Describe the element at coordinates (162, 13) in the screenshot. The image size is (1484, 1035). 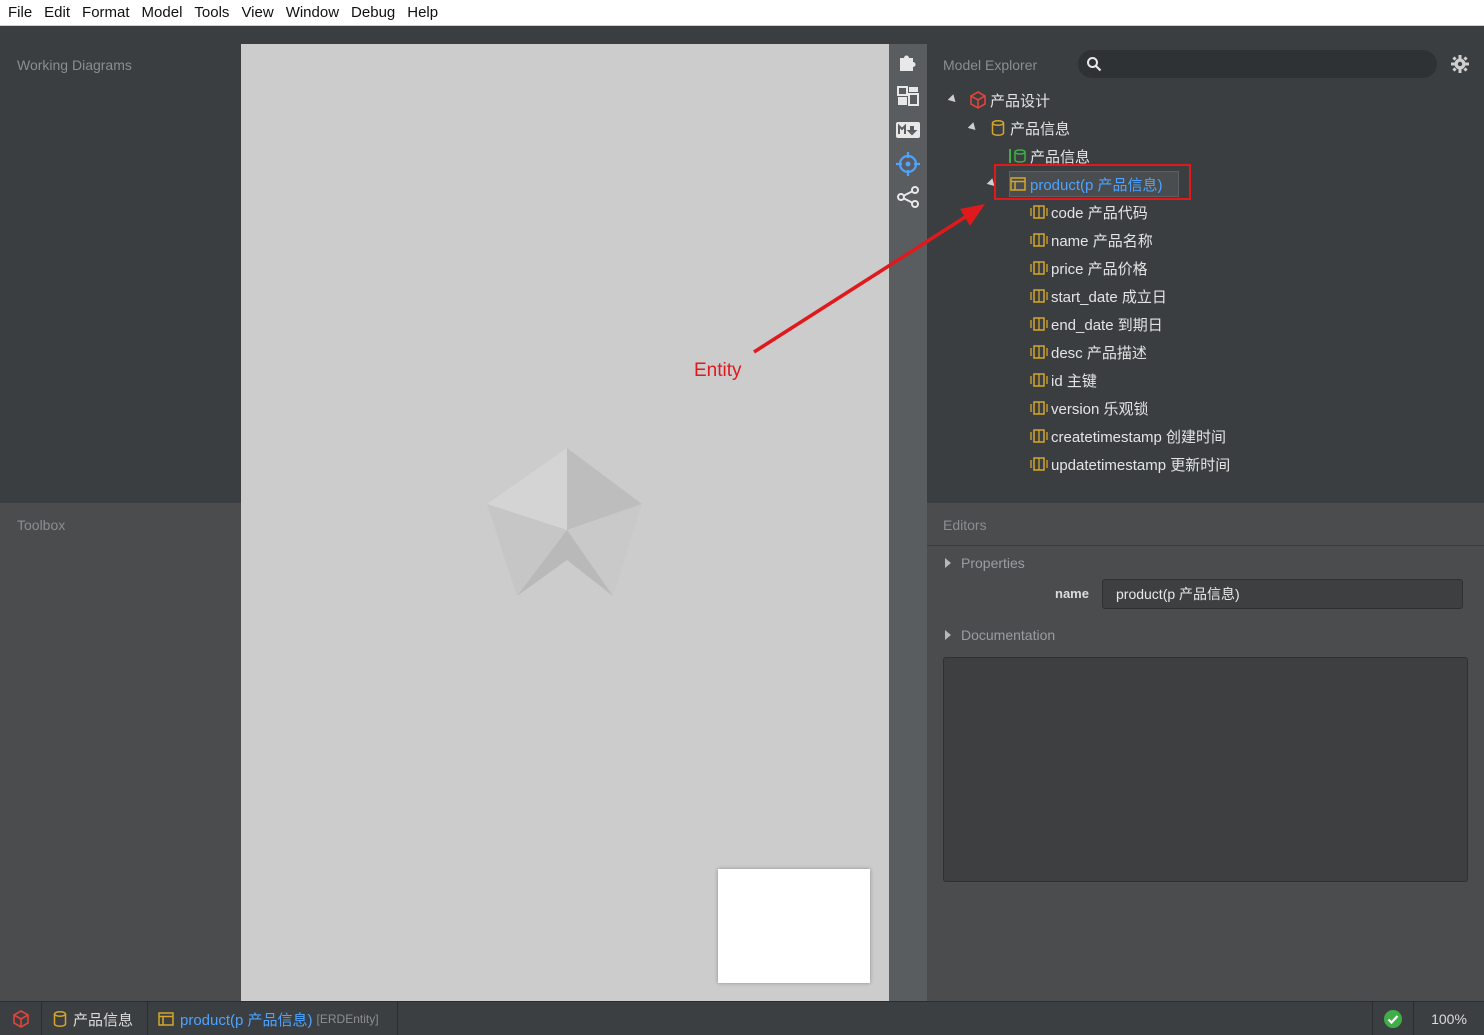
I see `menu-model: Model` at that location.